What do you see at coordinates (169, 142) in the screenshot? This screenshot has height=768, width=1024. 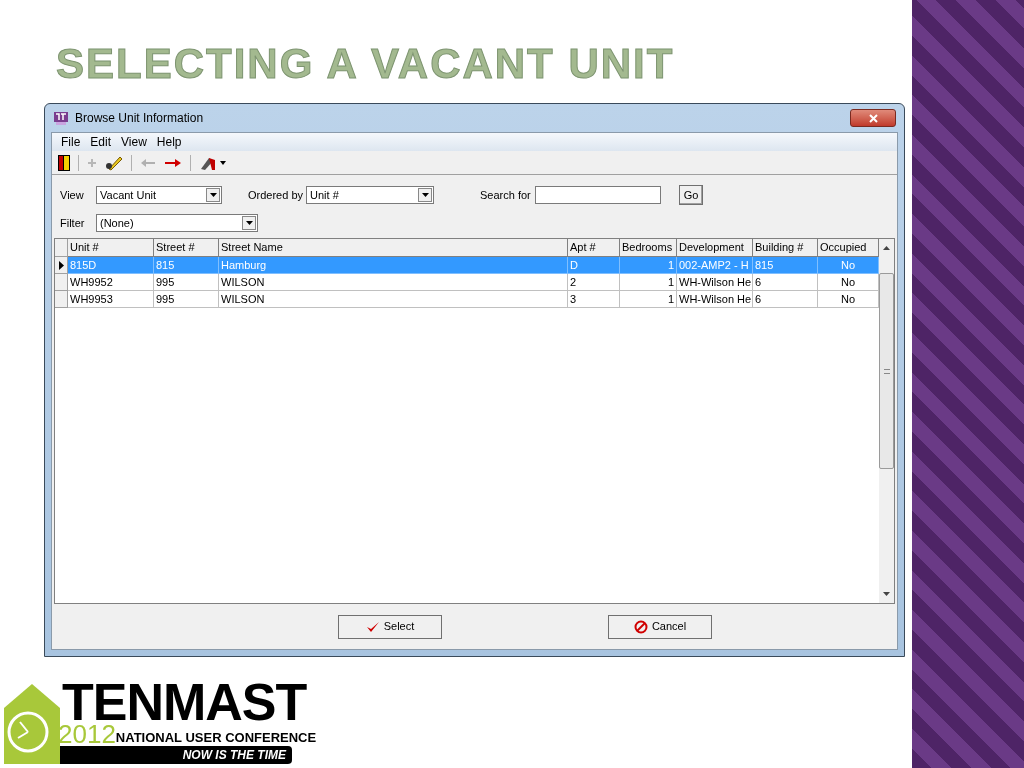 I see `menu-item: Help` at bounding box center [169, 142].